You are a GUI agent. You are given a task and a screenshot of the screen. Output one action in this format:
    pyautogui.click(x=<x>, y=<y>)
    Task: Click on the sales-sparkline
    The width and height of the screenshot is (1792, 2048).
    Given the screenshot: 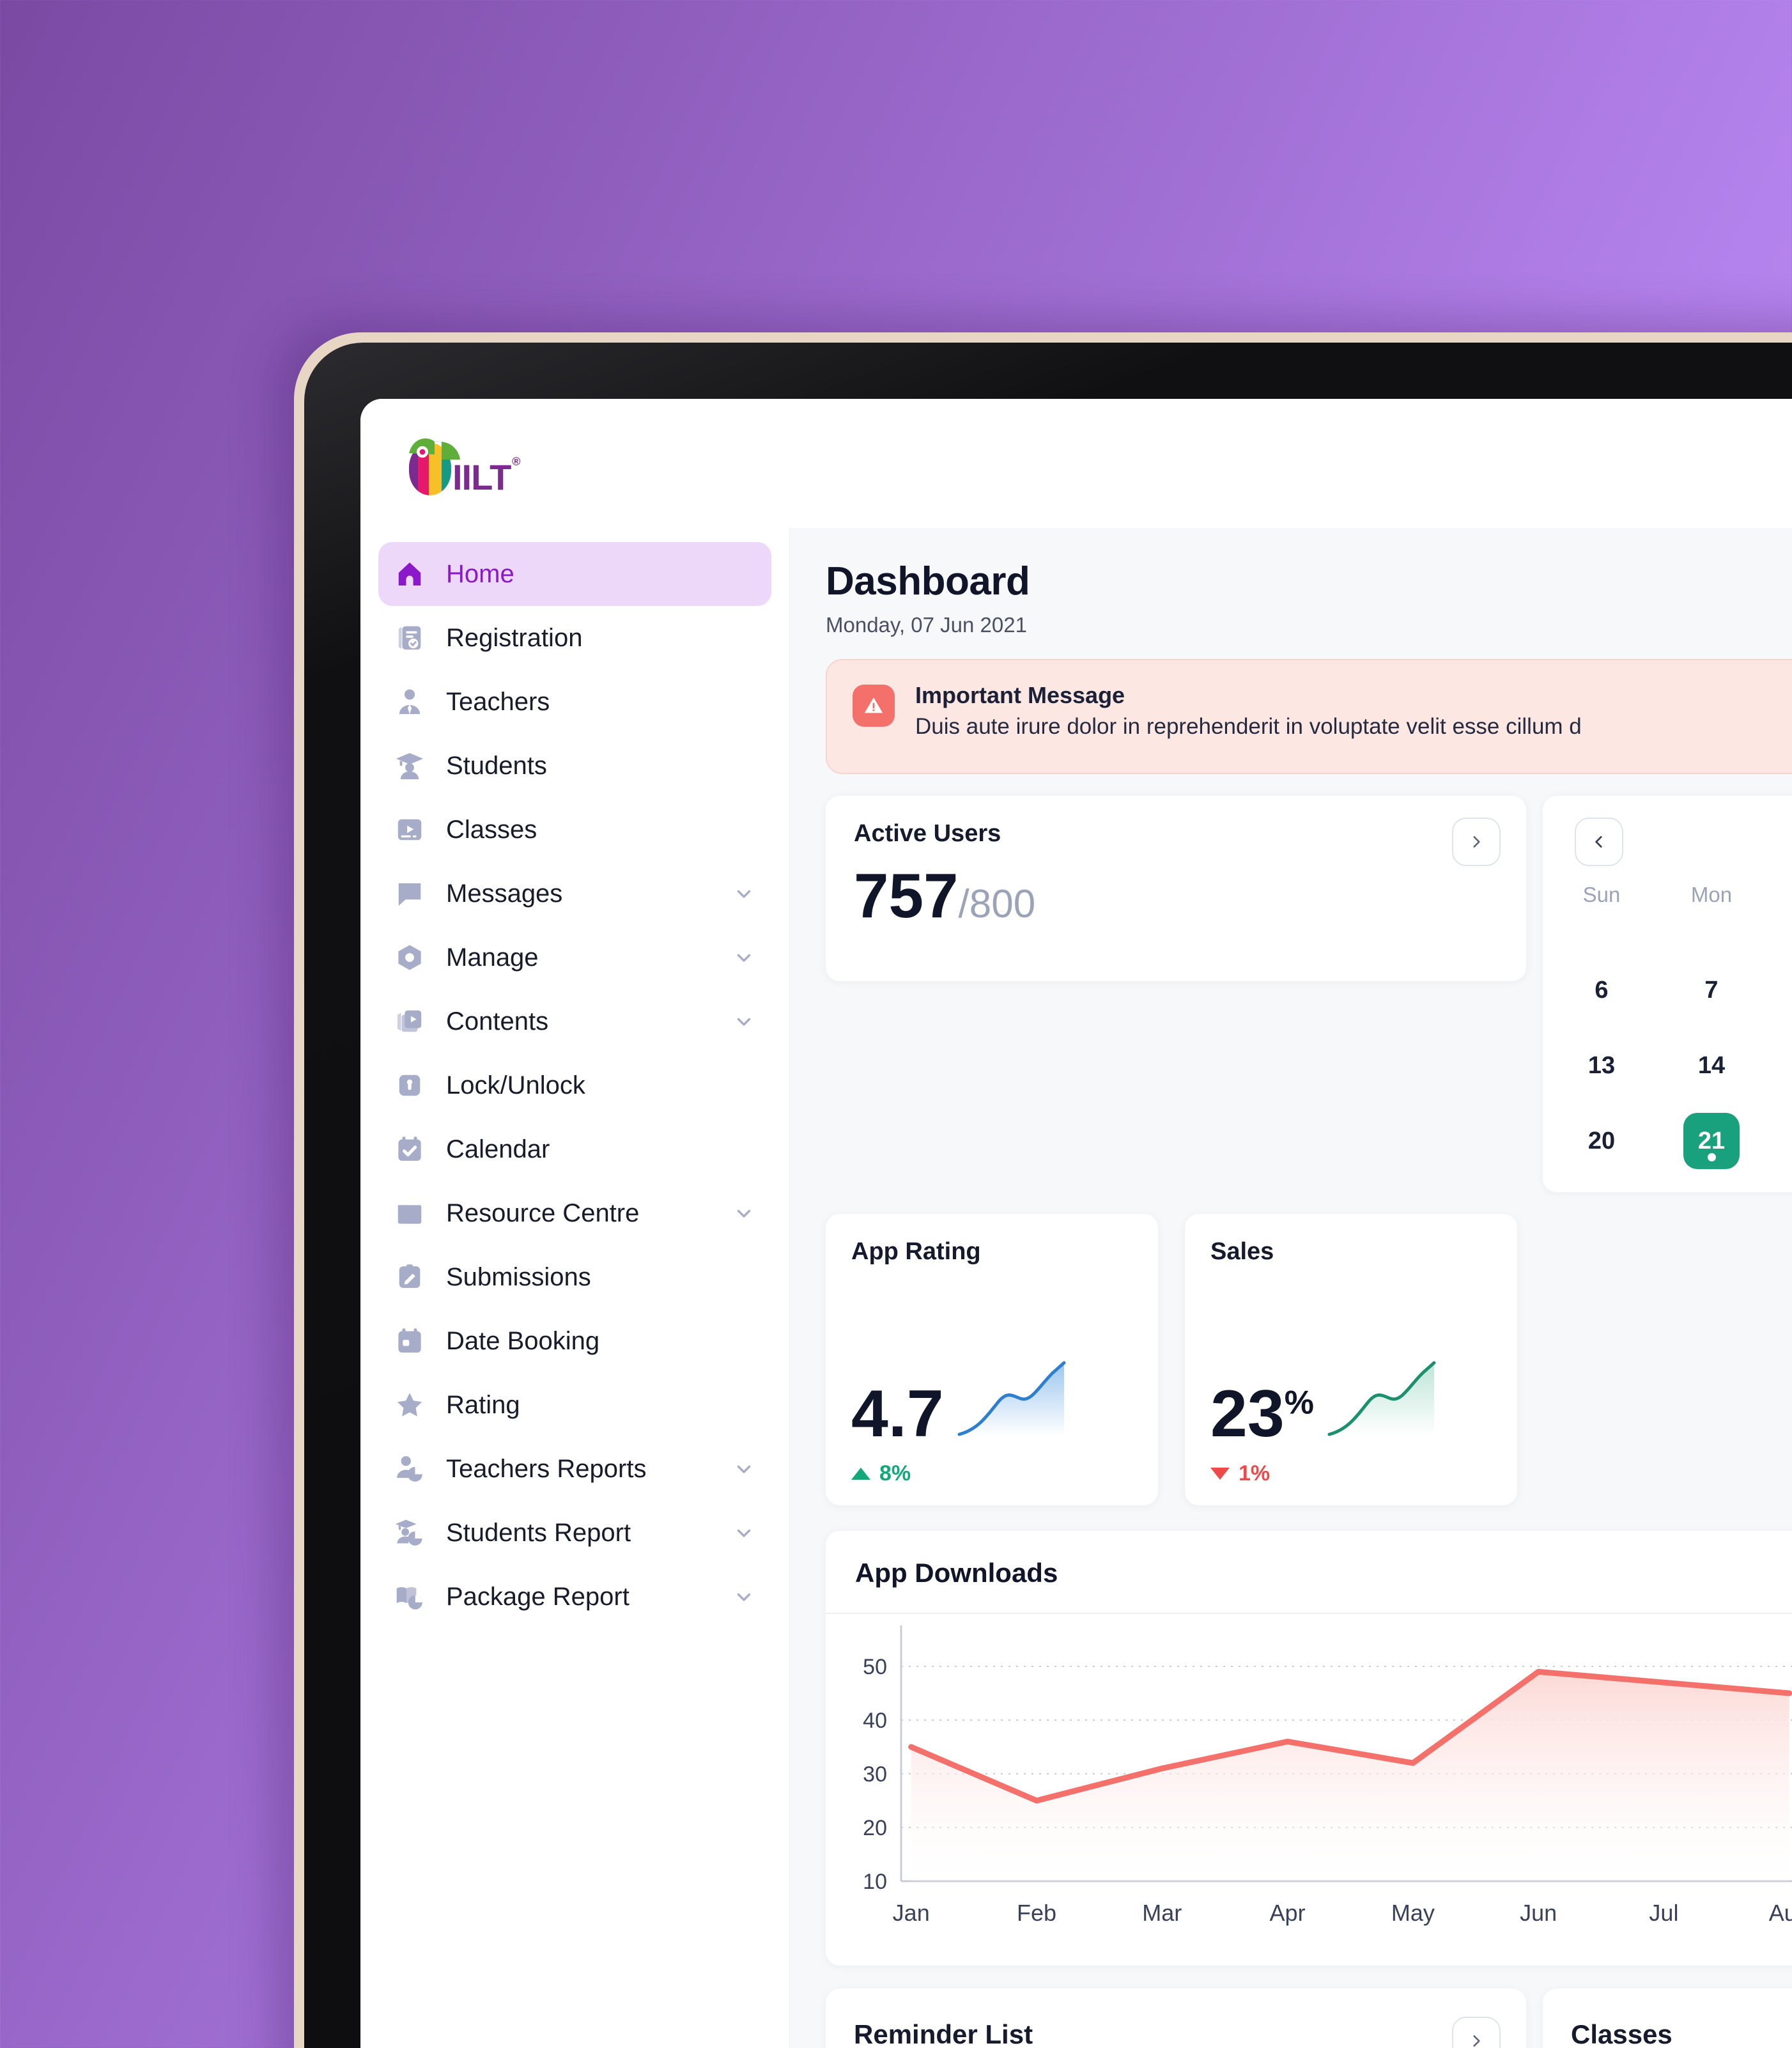 What is the action you would take?
    pyautogui.click(x=1381, y=1398)
    